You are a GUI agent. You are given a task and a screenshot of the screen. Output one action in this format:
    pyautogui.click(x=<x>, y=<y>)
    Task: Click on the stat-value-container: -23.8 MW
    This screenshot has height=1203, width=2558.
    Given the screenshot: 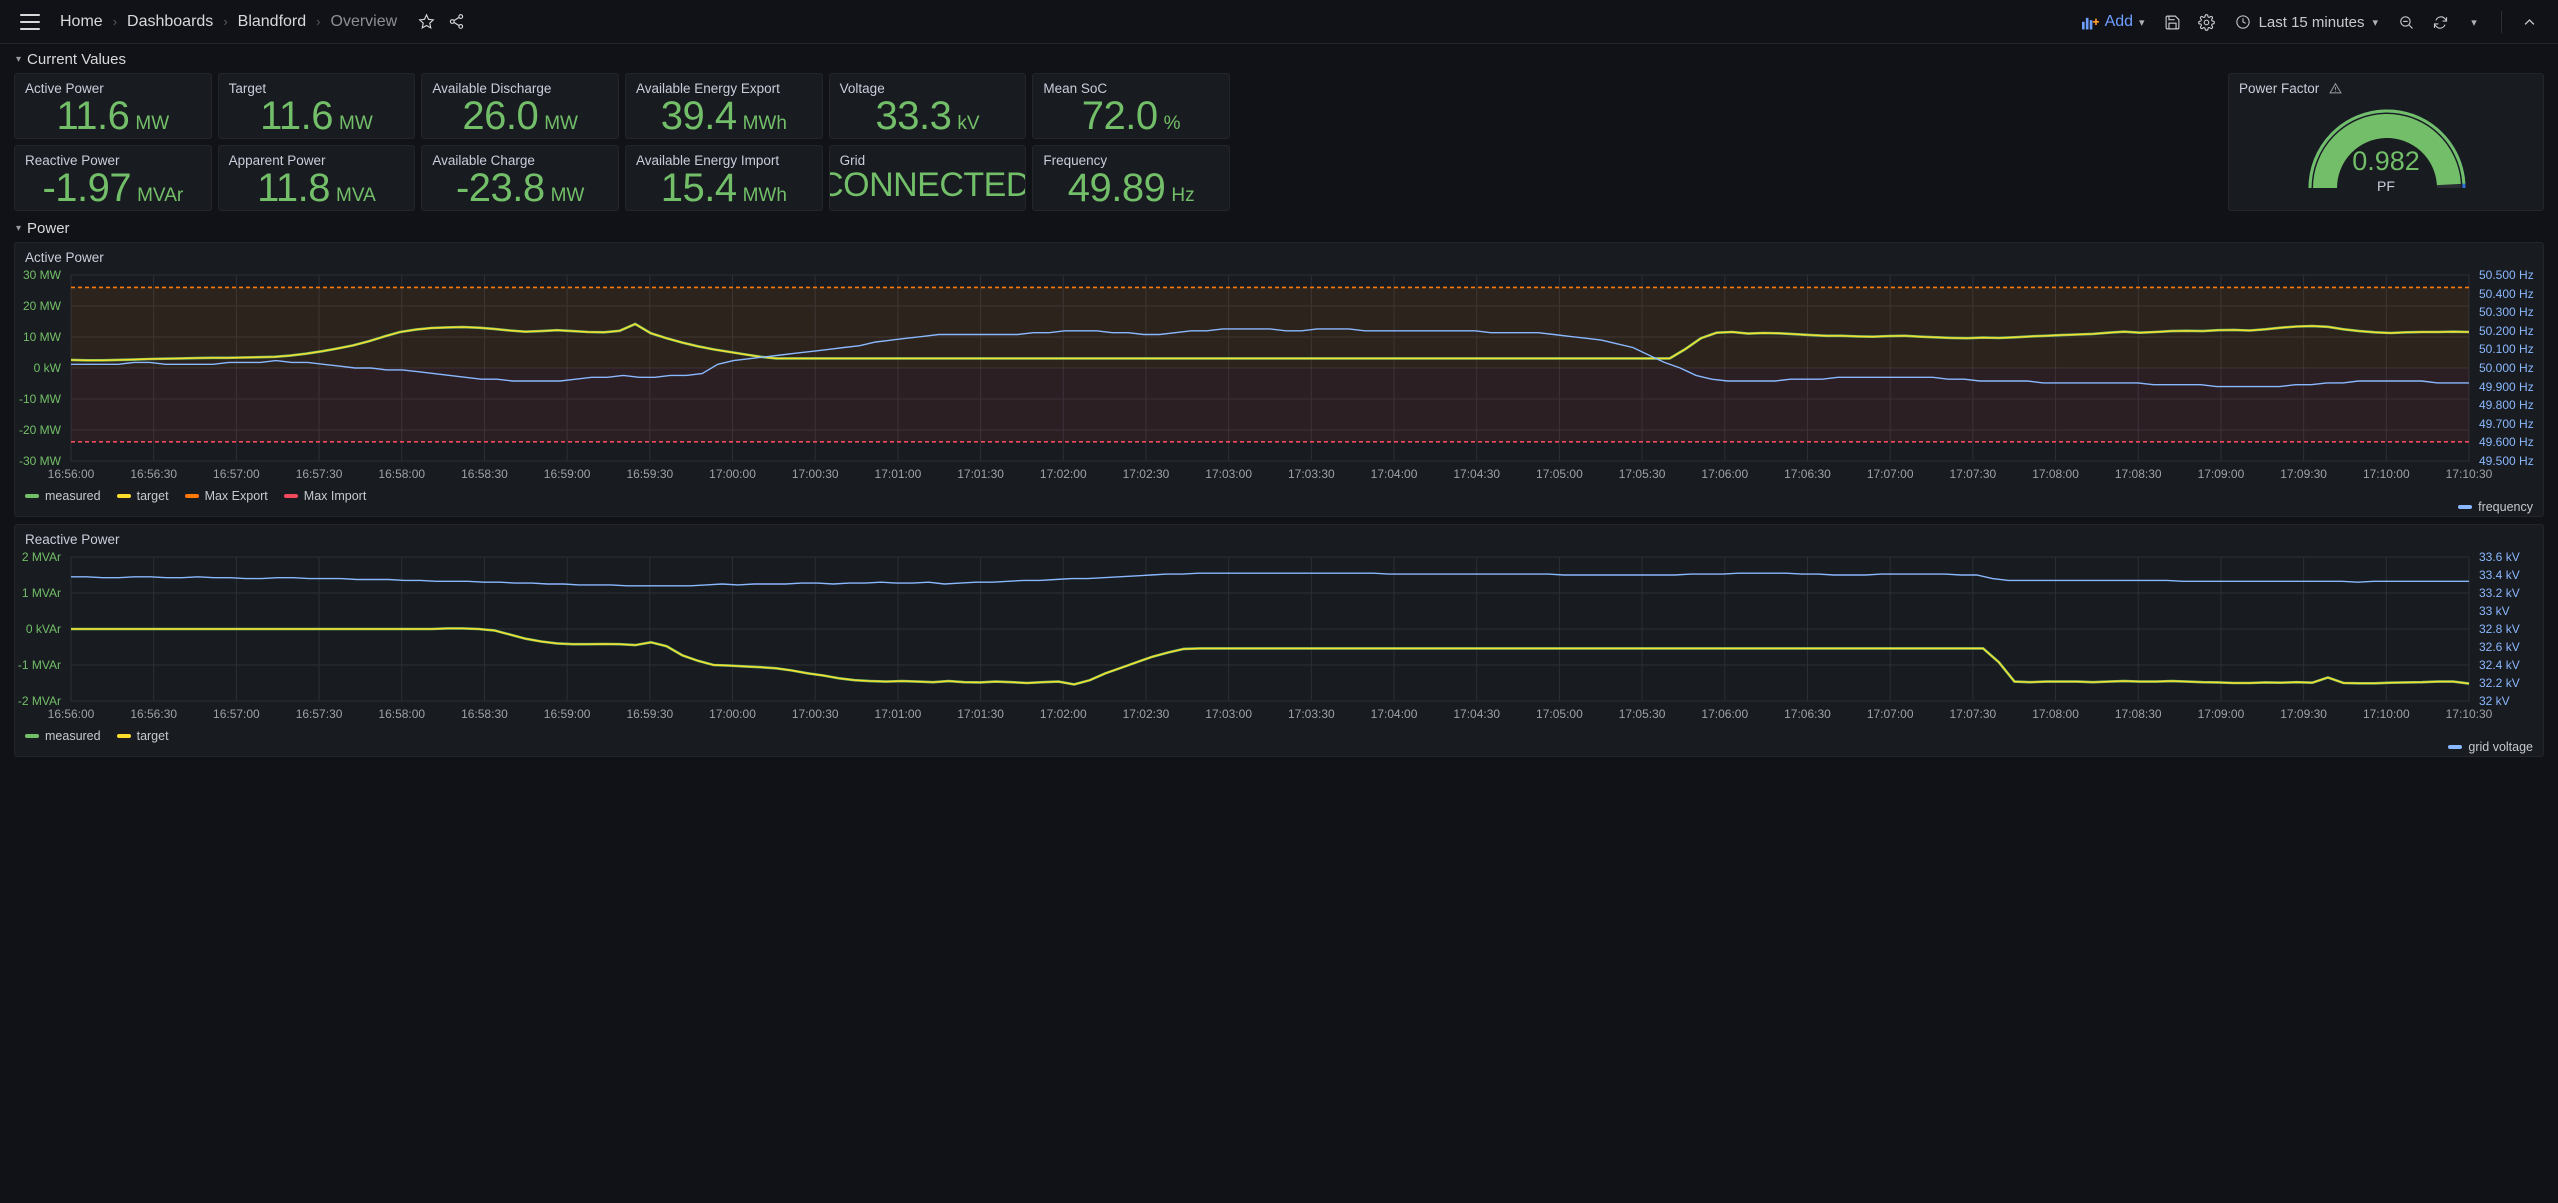 What is the action you would take?
    pyautogui.click(x=520, y=188)
    